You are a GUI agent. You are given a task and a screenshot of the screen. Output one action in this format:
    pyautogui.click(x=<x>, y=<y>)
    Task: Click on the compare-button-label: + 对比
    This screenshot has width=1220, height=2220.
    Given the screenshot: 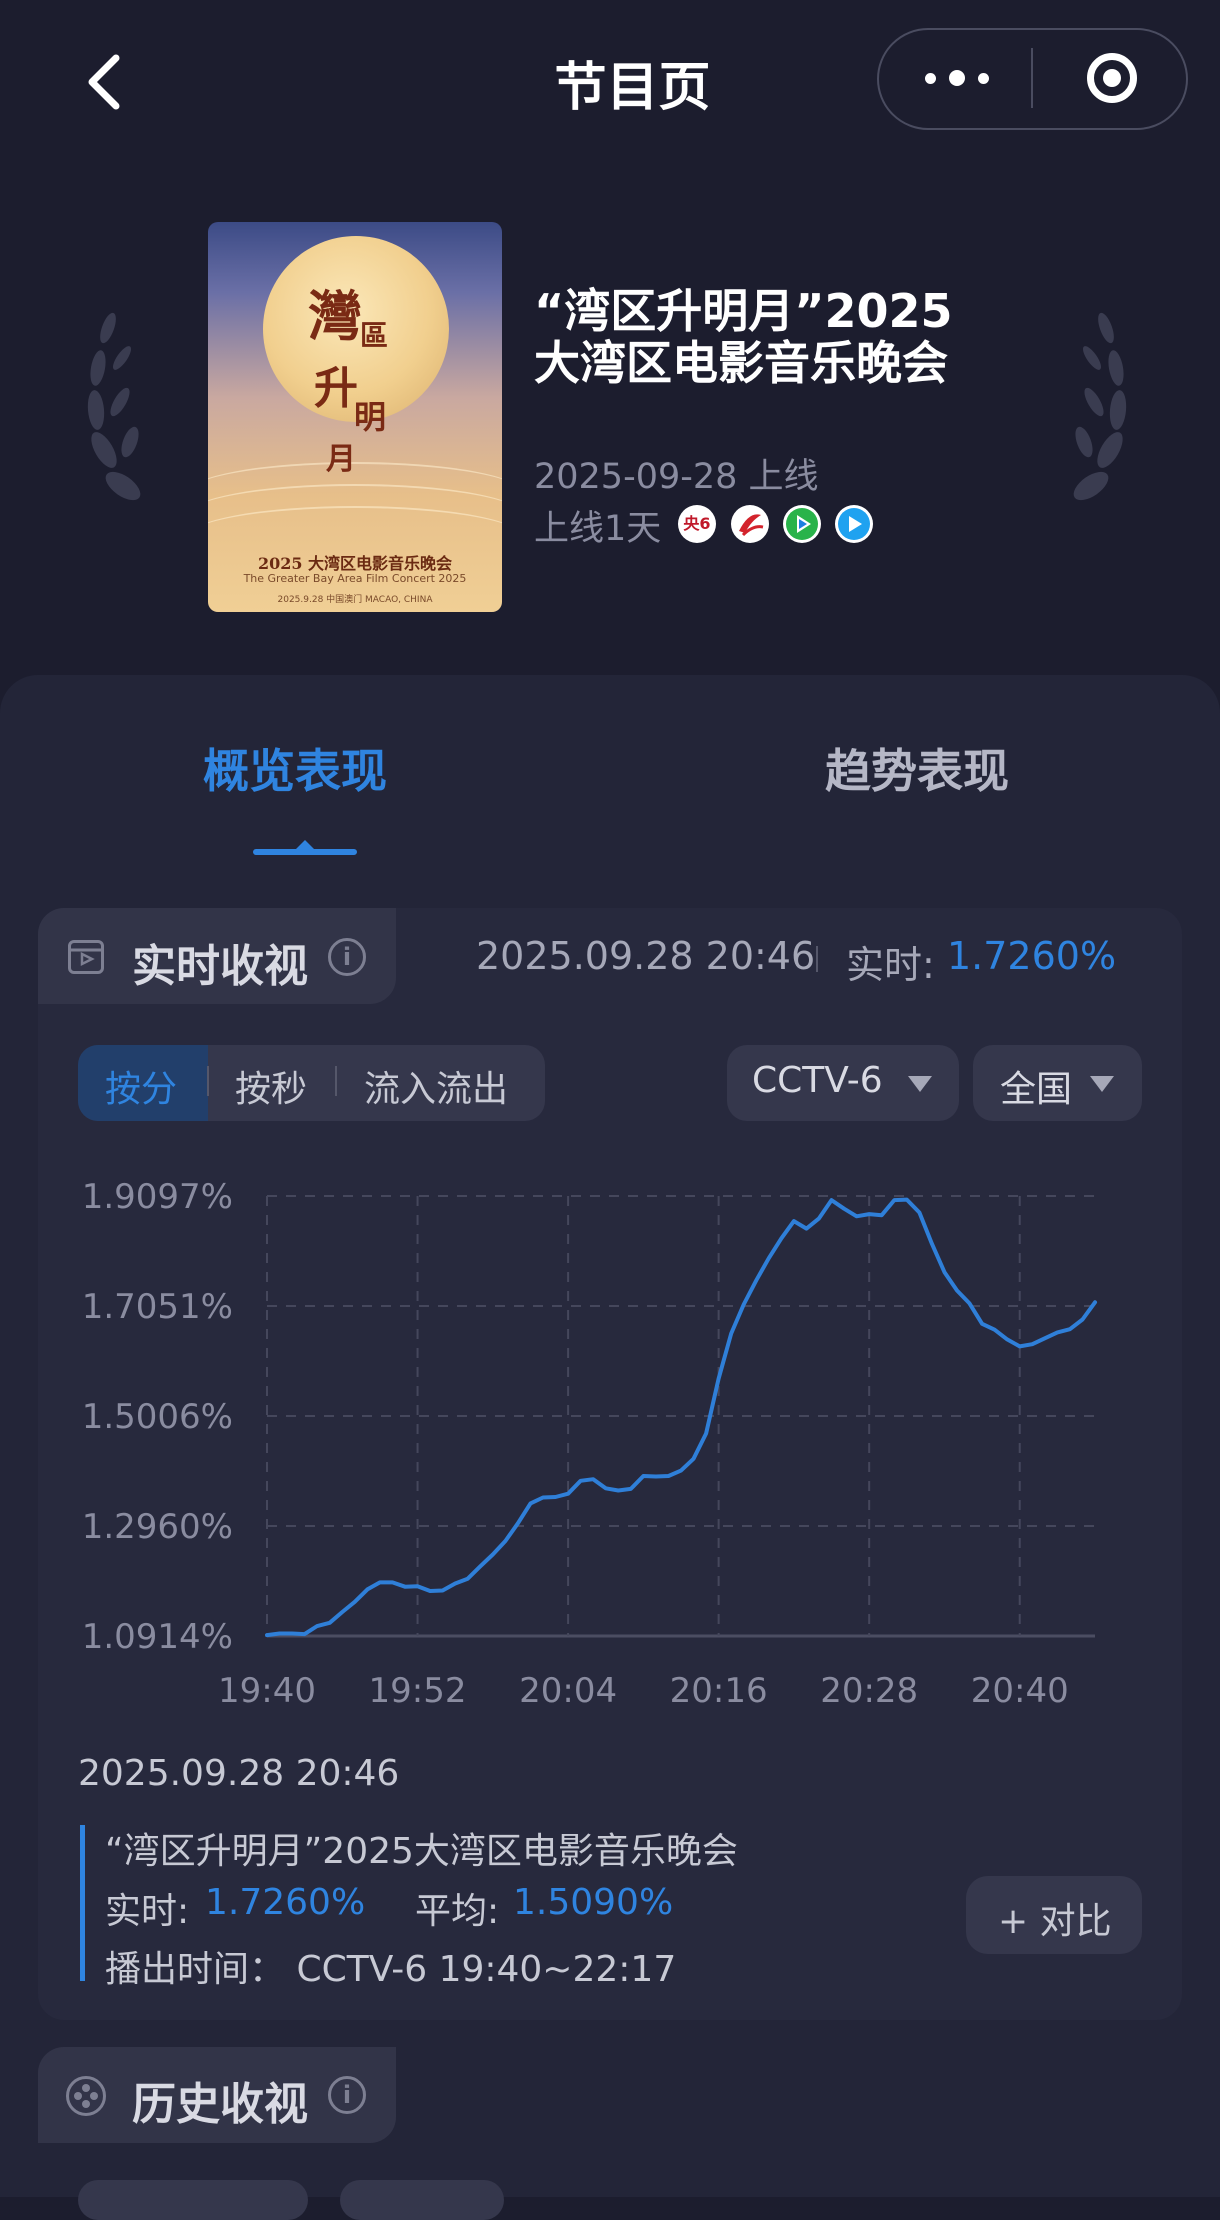 What is the action you would take?
    pyautogui.click(x=1055, y=1921)
    